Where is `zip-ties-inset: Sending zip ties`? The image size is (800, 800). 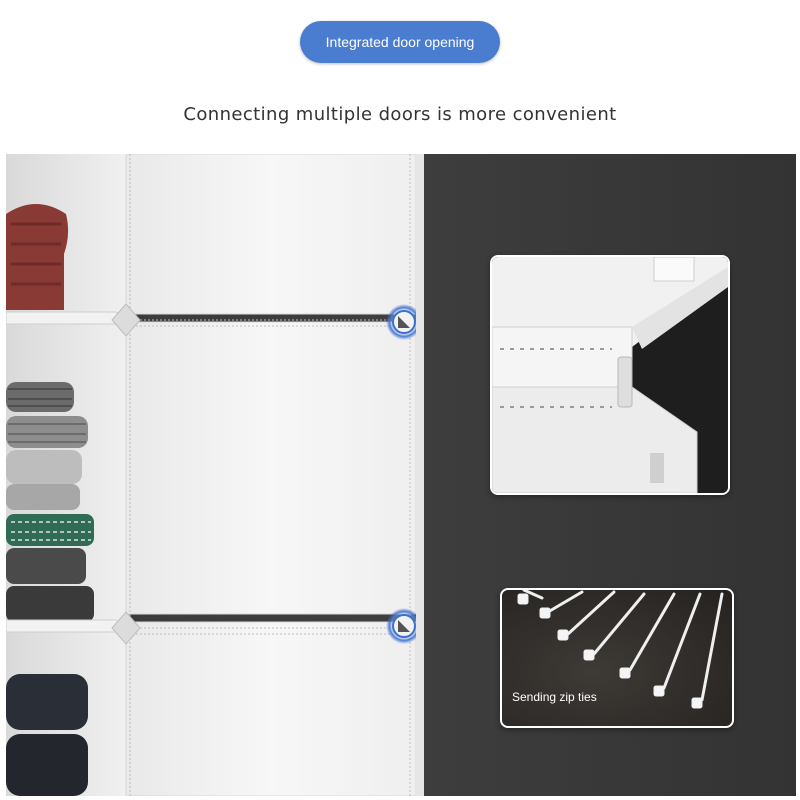 zip-ties-inset: Sending zip ties is located at coordinates (617, 658).